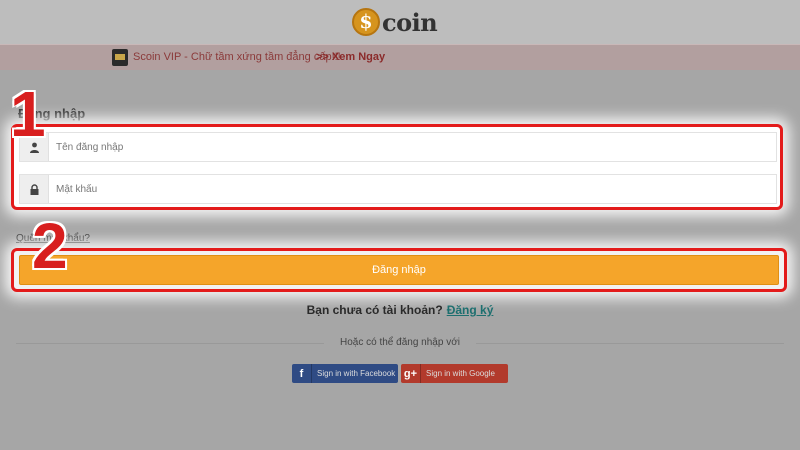 Image resolution: width=800 pixels, height=450 pixels. Describe the element at coordinates (410, 22) in the screenshot. I see `logo-text: coin` at that location.